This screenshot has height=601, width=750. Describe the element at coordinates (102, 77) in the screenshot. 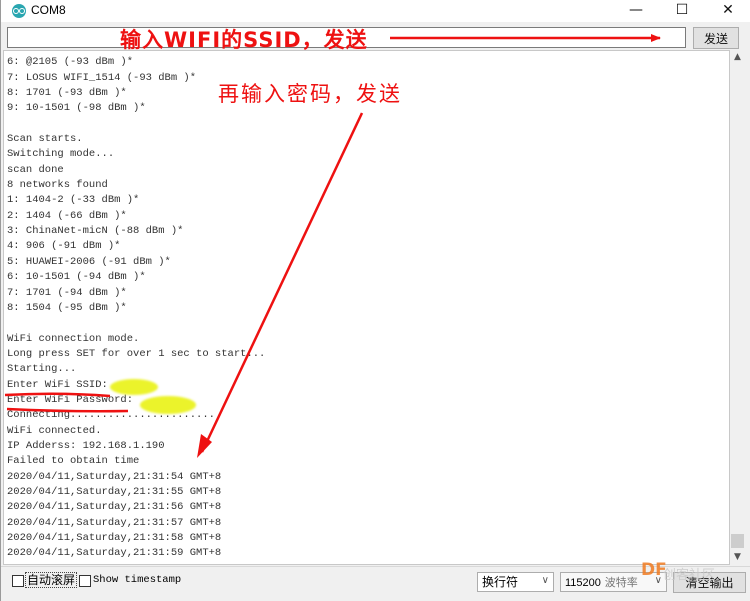

I see `output-line: 7: LOSUS WIFI_1514 (-93 dBm )*` at that location.